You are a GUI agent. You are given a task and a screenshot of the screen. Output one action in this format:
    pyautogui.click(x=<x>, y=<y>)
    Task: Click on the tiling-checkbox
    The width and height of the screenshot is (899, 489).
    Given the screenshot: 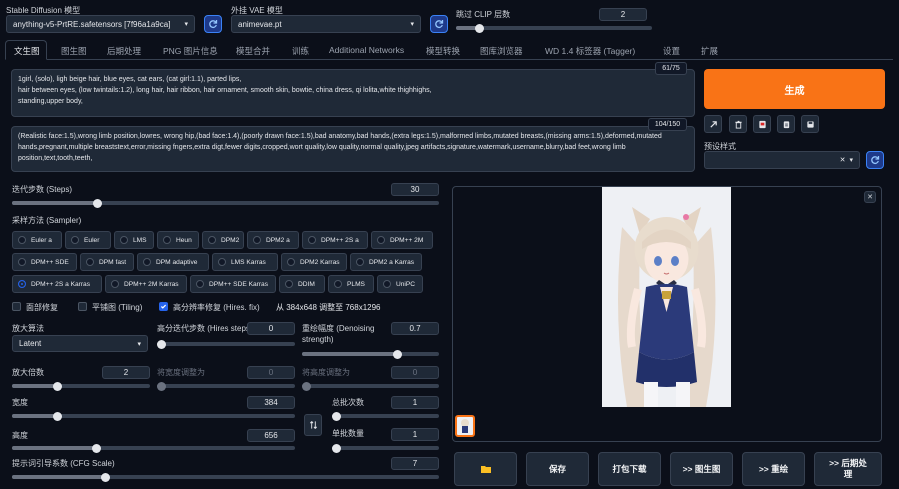 What is the action you would take?
    pyautogui.click(x=82, y=306)
    